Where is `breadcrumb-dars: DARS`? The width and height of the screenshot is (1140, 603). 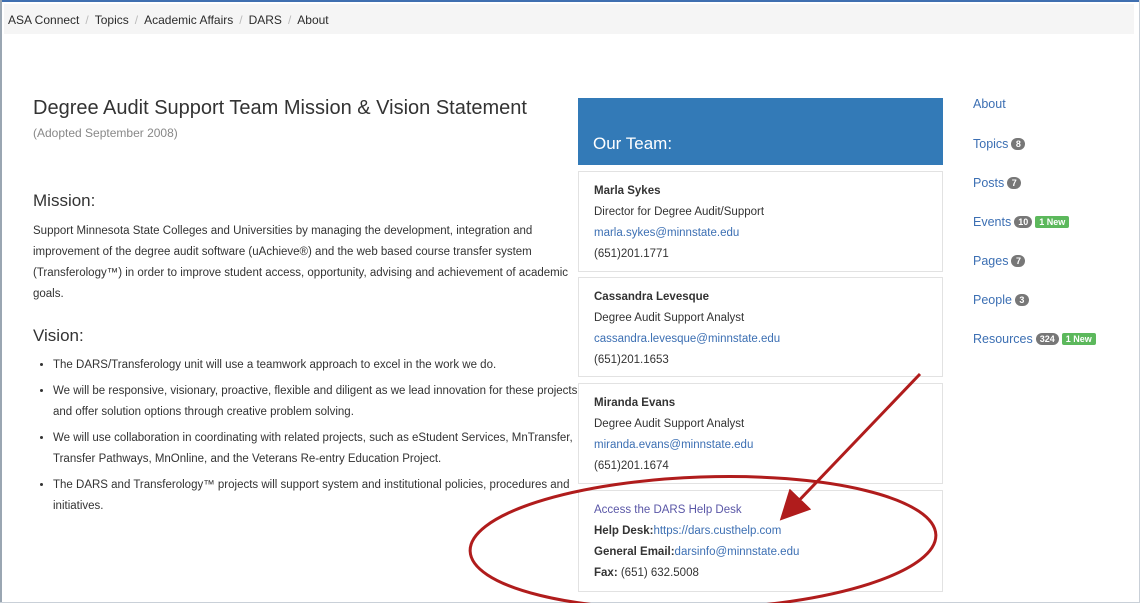 breadcrumb-dars: DARS is located at coordinates (265, 20).